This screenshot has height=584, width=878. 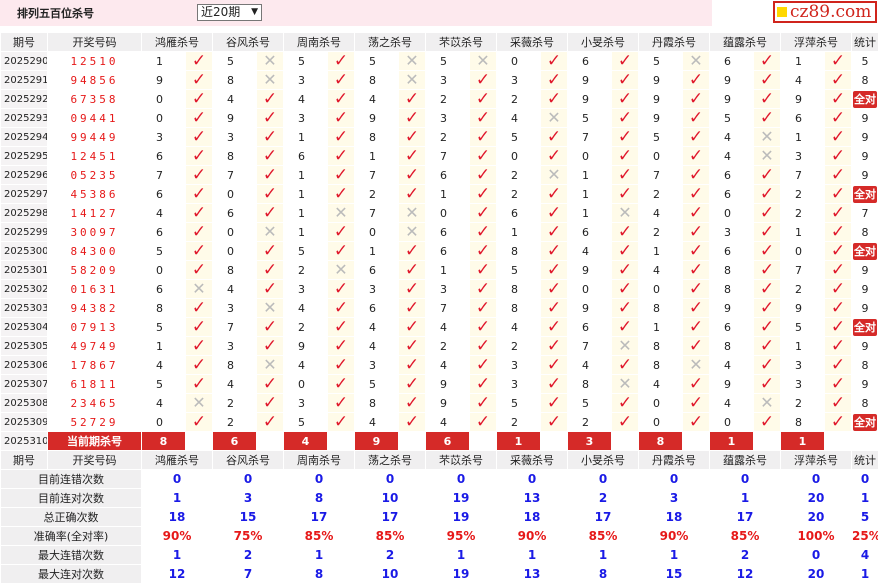 What do you see at coordinates (865, 365) in the screenshot?
I see `stat-cell: 8` at bounding box center [865, 365].